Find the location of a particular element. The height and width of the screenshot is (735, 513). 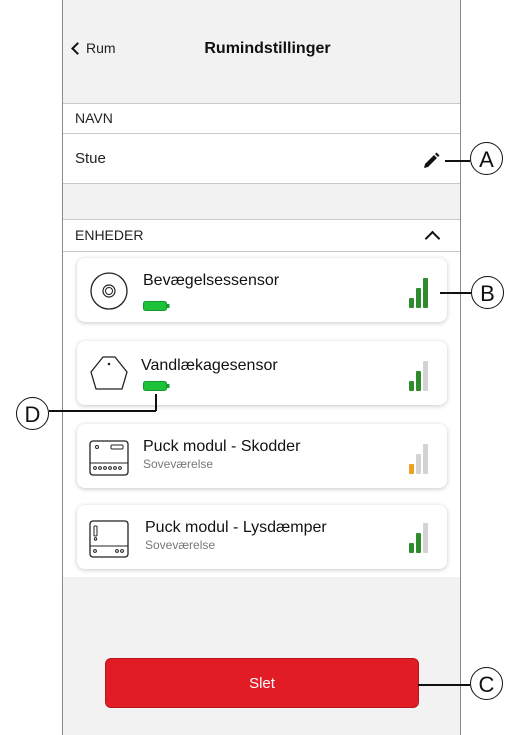

room-name-value: Stue is located at coordinates (90, 158).